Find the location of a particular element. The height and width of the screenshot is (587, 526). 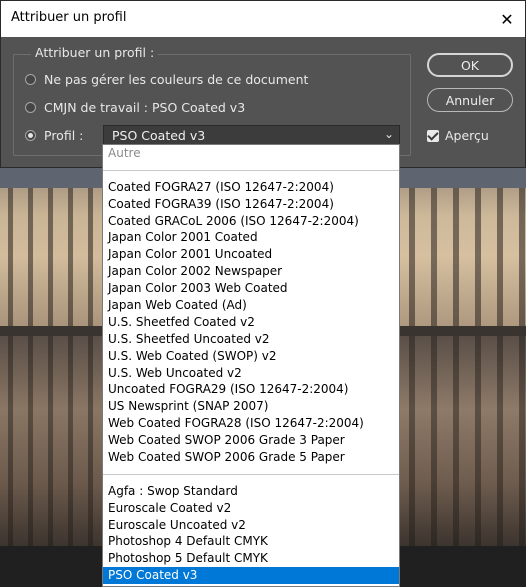

dropdown-item: Agfa : Swop Standard is located at coordinates (251, 491).